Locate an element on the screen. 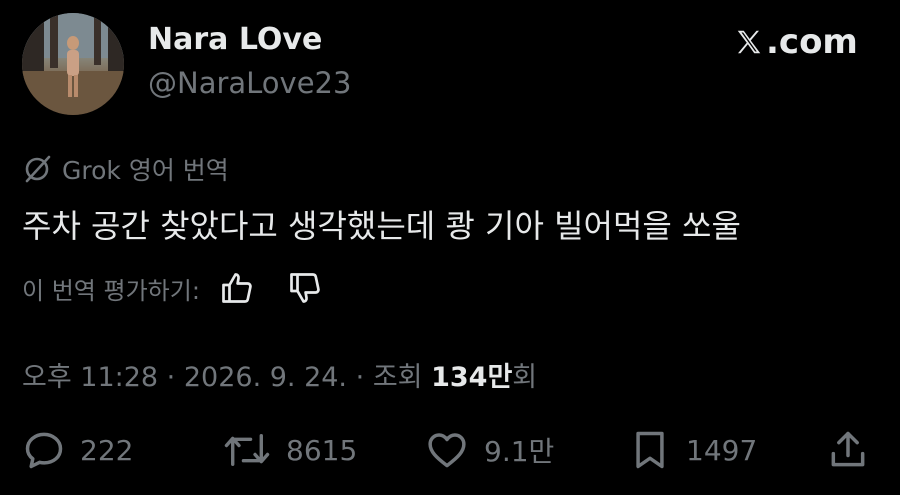 This screenshot has width=900, height=495. thumbs-up-icon is located at coordinates (237, 288).